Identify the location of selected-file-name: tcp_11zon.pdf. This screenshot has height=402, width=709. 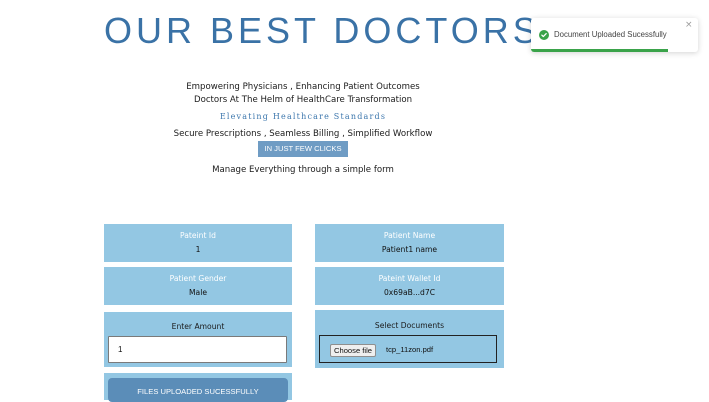
(410, 349).